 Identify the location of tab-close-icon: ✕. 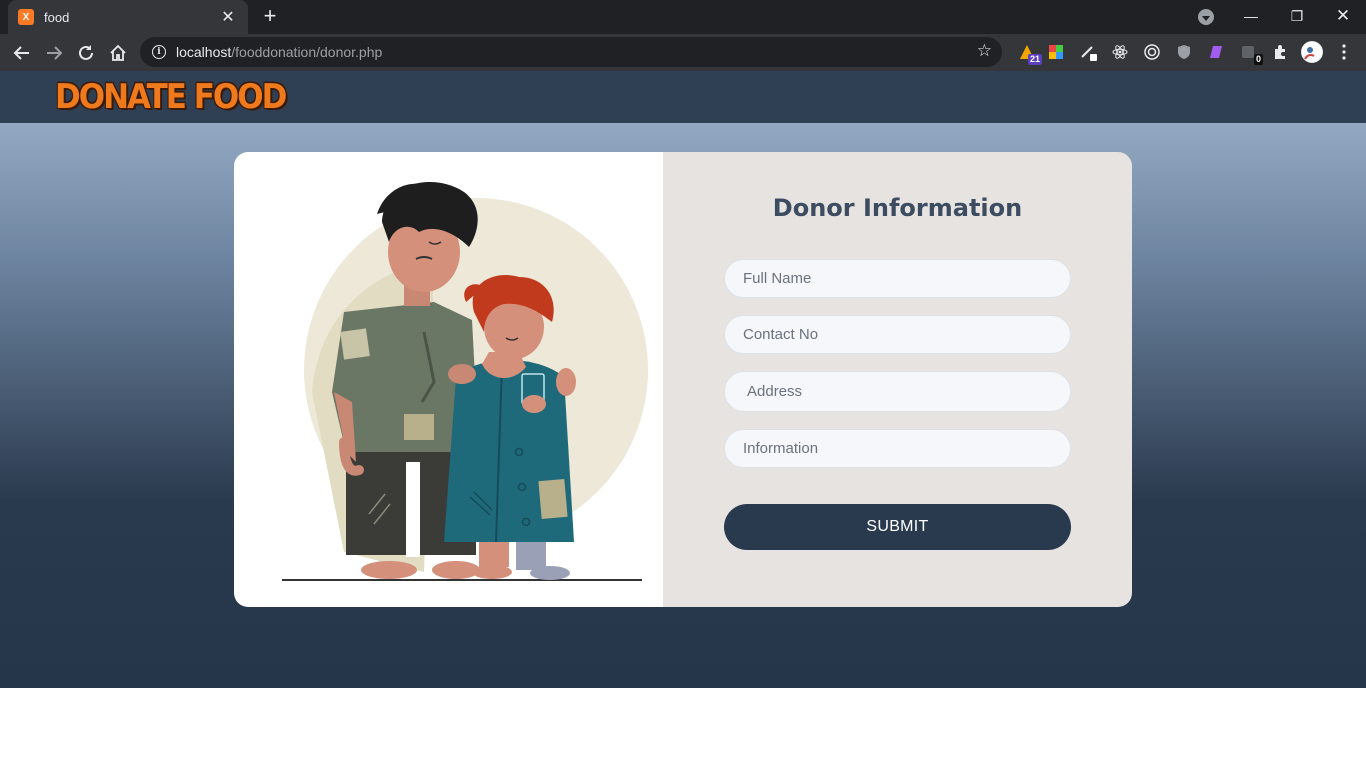
(228, 17).